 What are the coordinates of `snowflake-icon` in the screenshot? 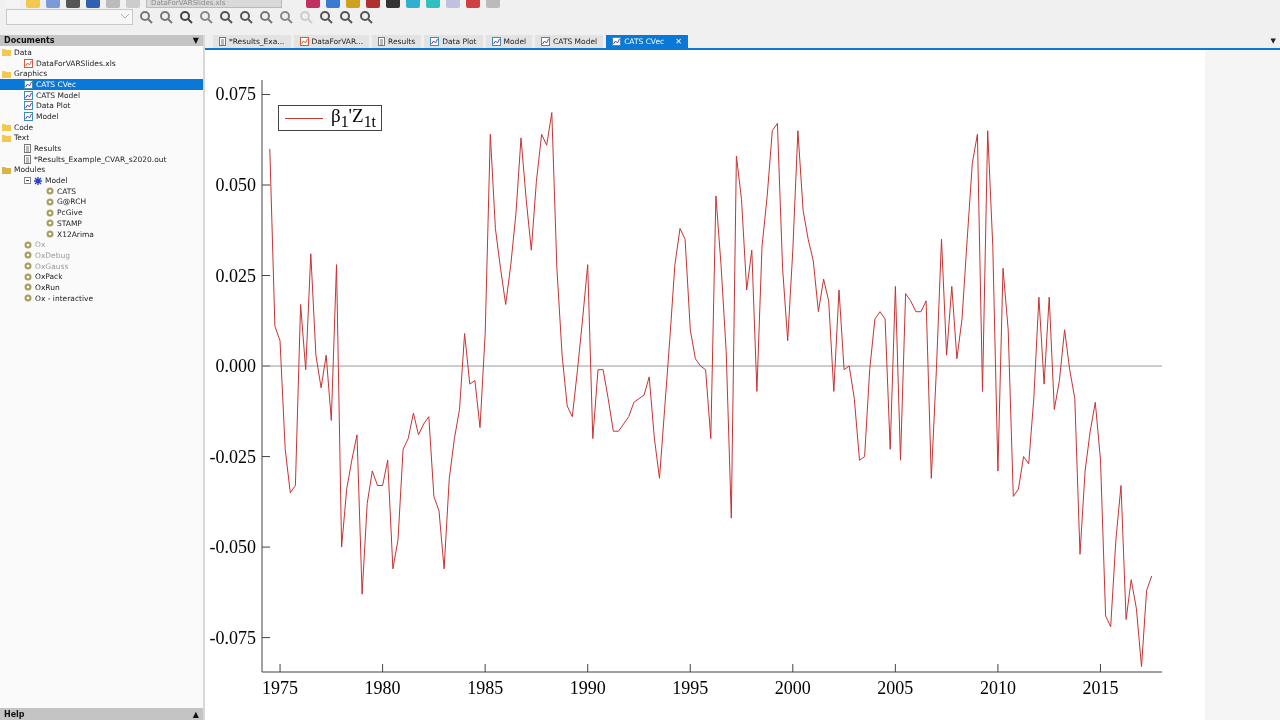 It's located at (38, 180).